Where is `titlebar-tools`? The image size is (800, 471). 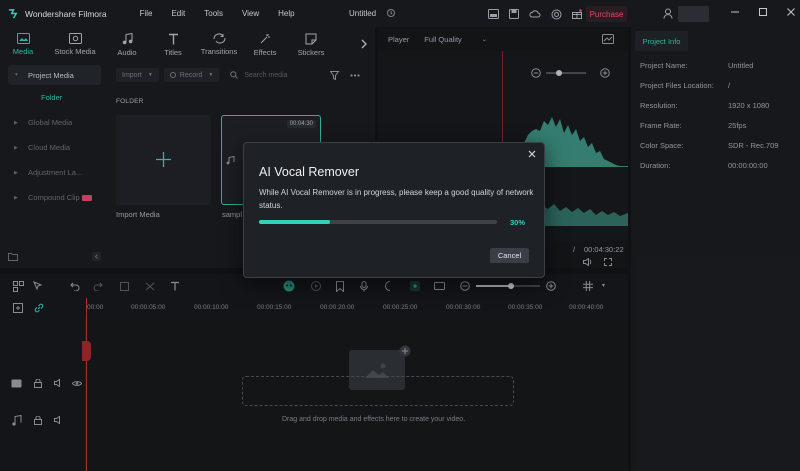
titlebar-tools is located at coordinates (535, 14).